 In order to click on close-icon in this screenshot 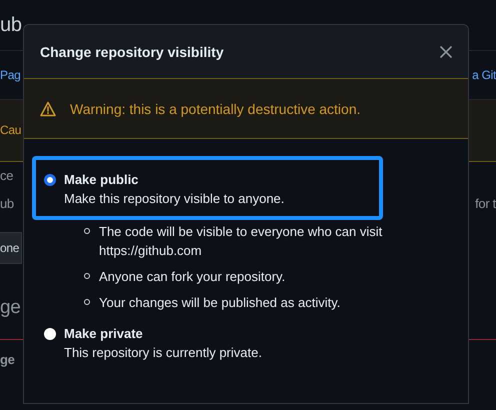, I will do `click(446, 52)`.